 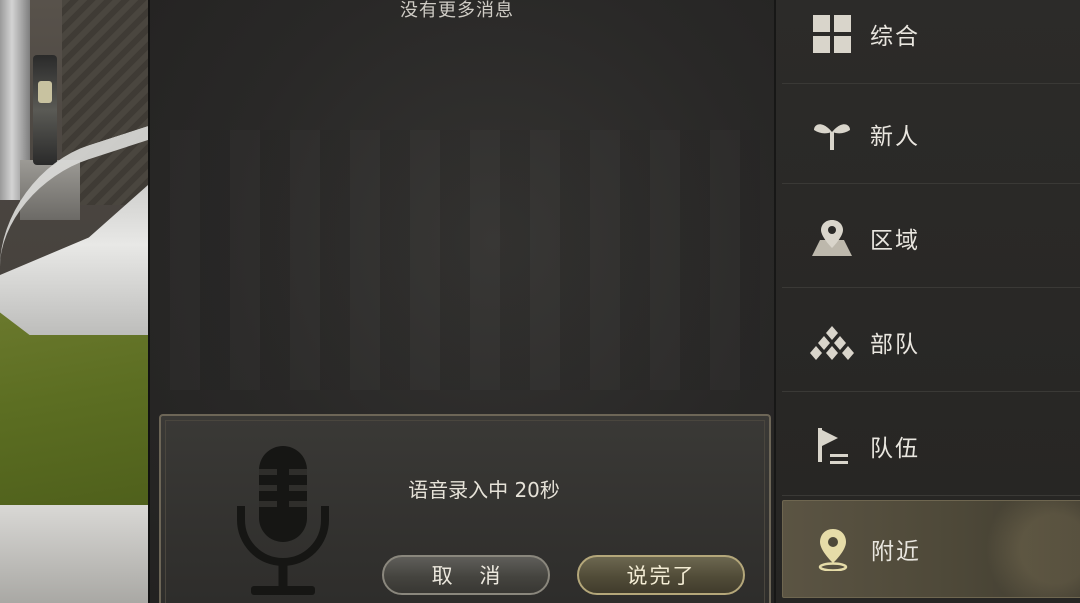 I want to click on tab-nearby: 附近, so click(x=931, y=549).